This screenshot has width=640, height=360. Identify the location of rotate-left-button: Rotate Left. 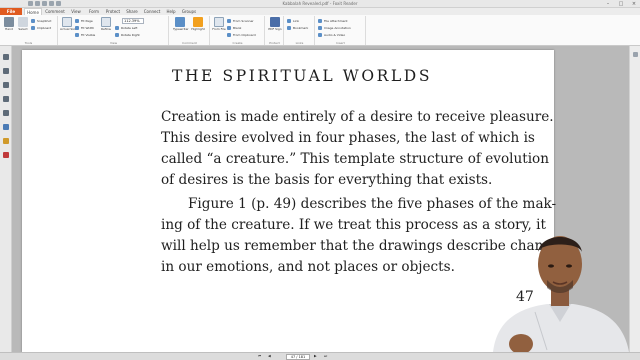
(126, 28).